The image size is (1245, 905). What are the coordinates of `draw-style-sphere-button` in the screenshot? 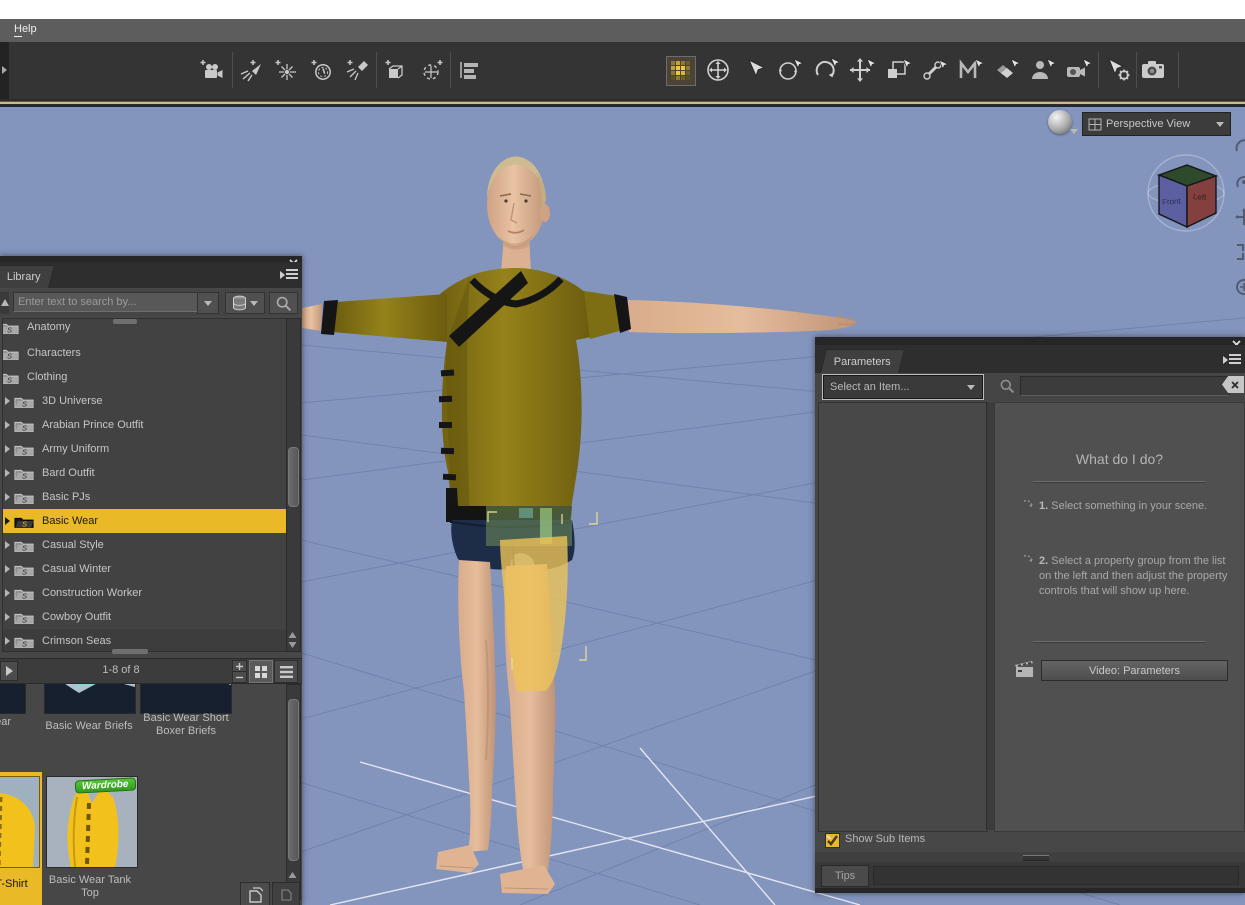 It's located at (1060, 122).